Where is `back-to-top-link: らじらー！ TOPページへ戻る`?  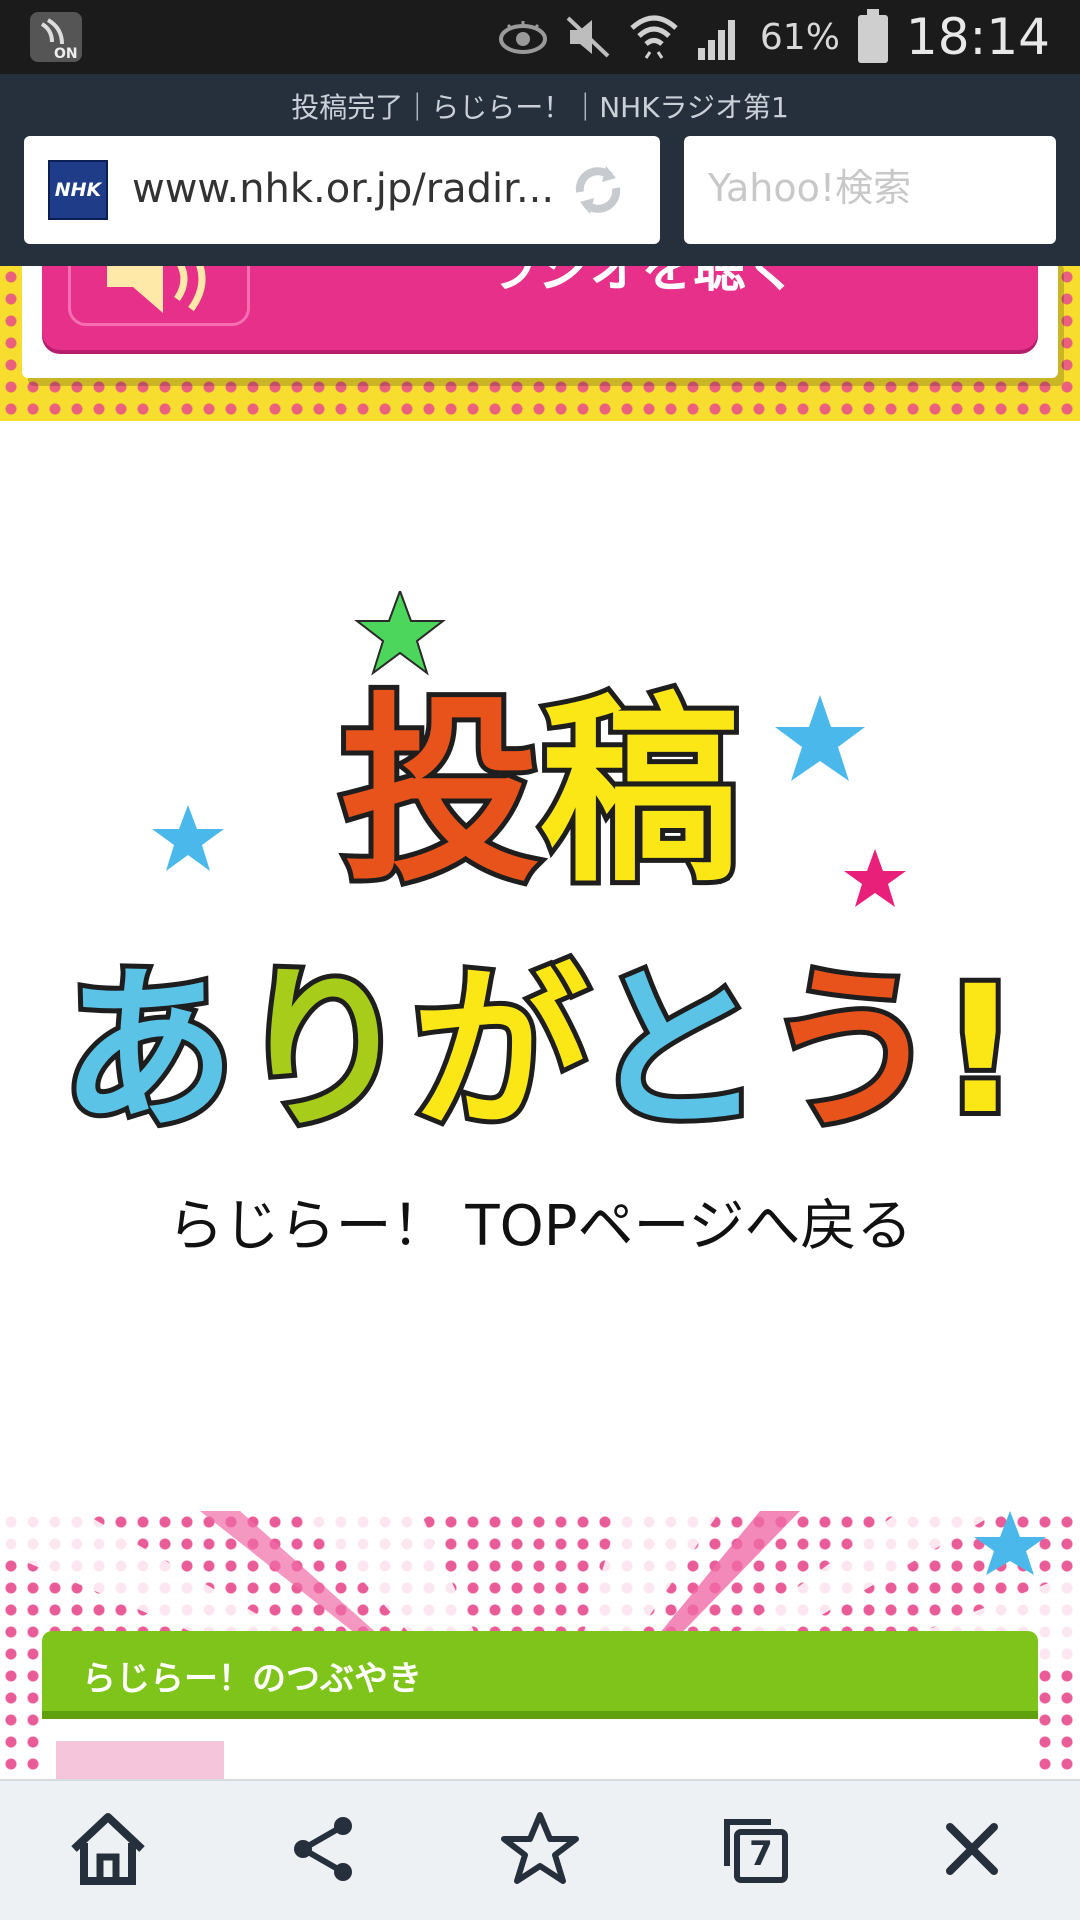
back-to-top-link: らじらー！ TOPページへ戻る is located at coordinates (540, 1221).